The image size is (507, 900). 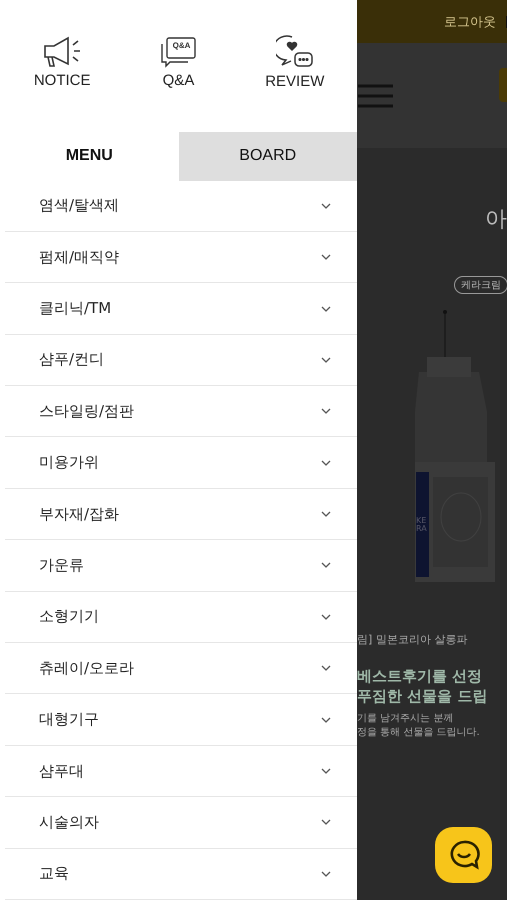 What do you see at coordinates (62, 52) in the screenshot?
I see `megaphone-icon` at bounding box center [62, 52].